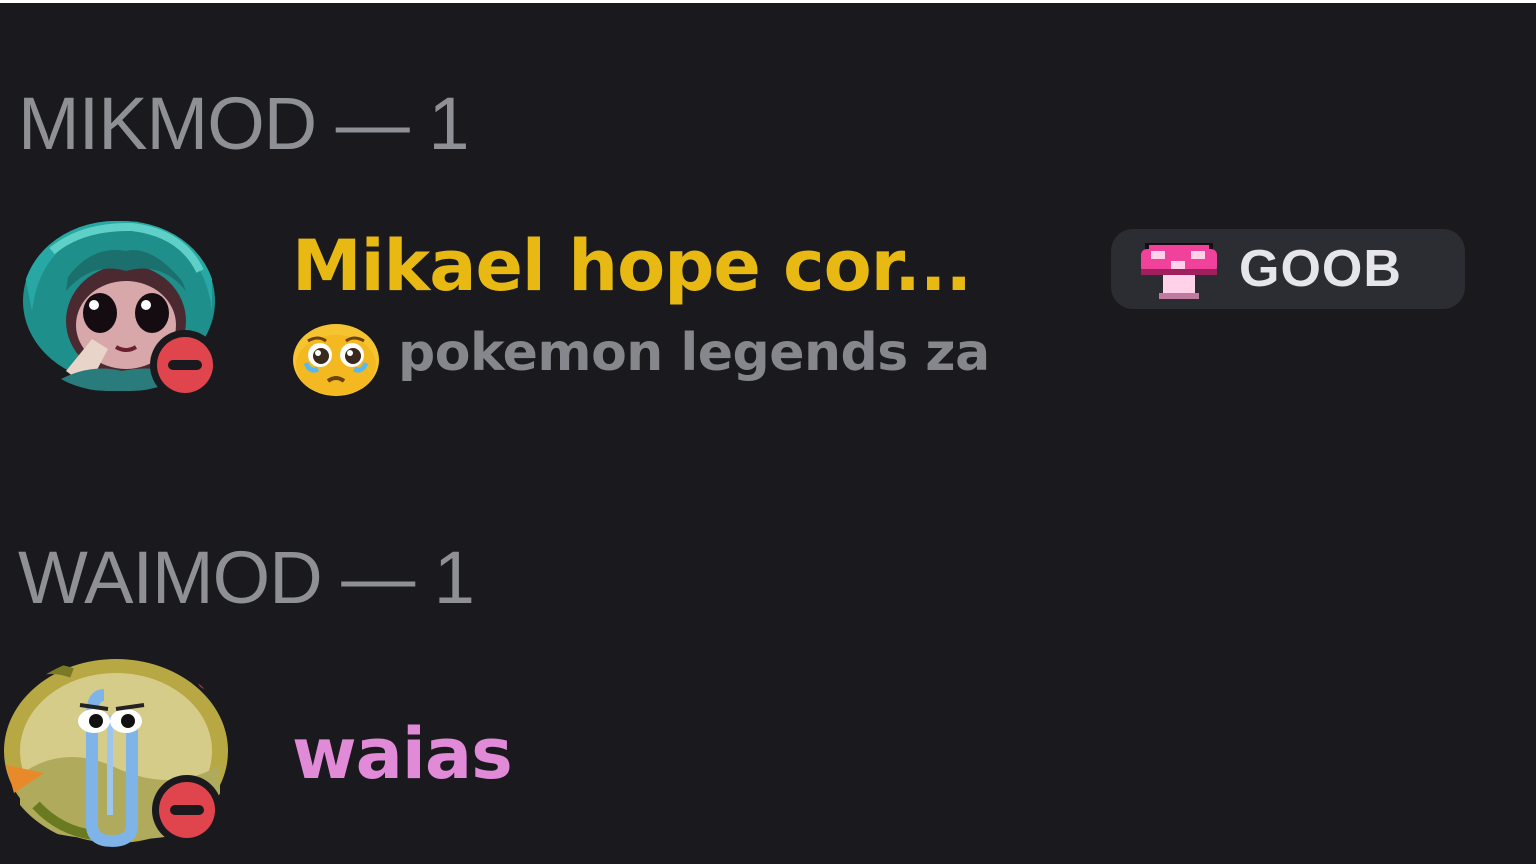 The width and height of the screenshot is (1536, 864). I want to click on activity-text: pokemon legends za, so click(694, 353).